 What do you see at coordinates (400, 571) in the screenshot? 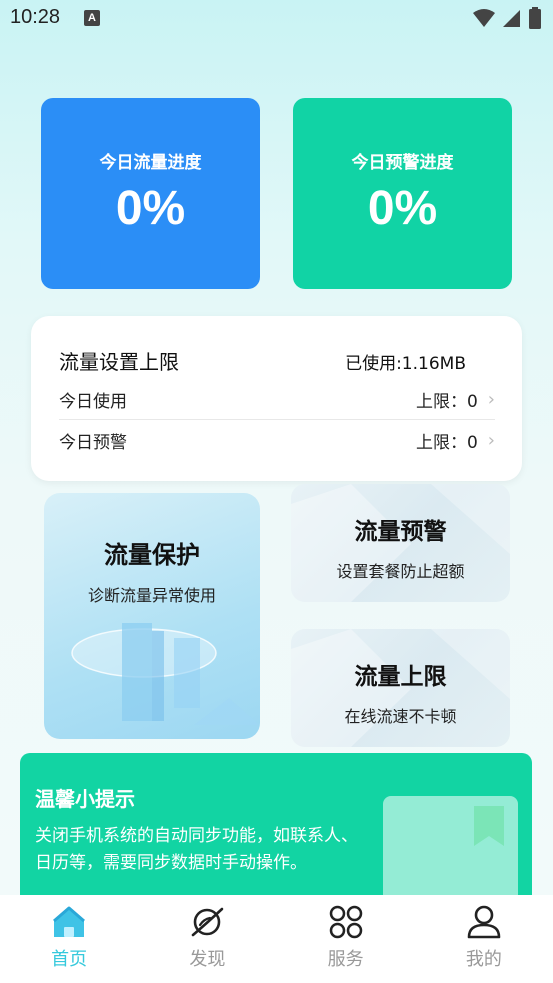
I see `warning-subtitle: 设置套餐防止超额` at bounding box center [400, 571].